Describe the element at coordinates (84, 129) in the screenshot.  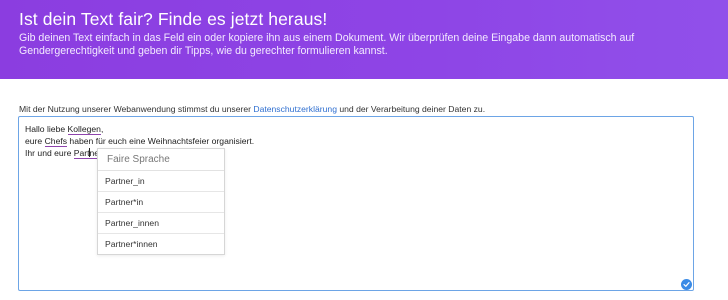
I see `flagged-word-kollegen: Kollegen` at that location.